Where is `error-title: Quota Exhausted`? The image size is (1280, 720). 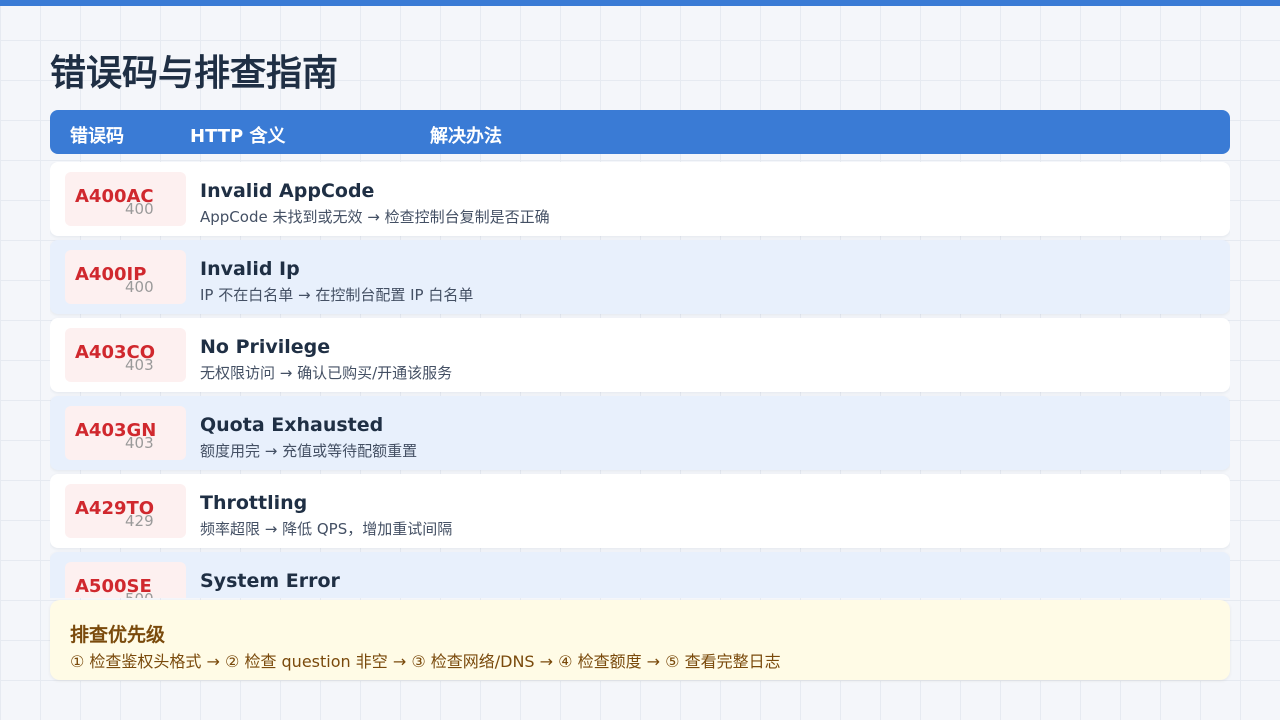
error-title: Quota Exhausted is located at coordinates (292, 425).